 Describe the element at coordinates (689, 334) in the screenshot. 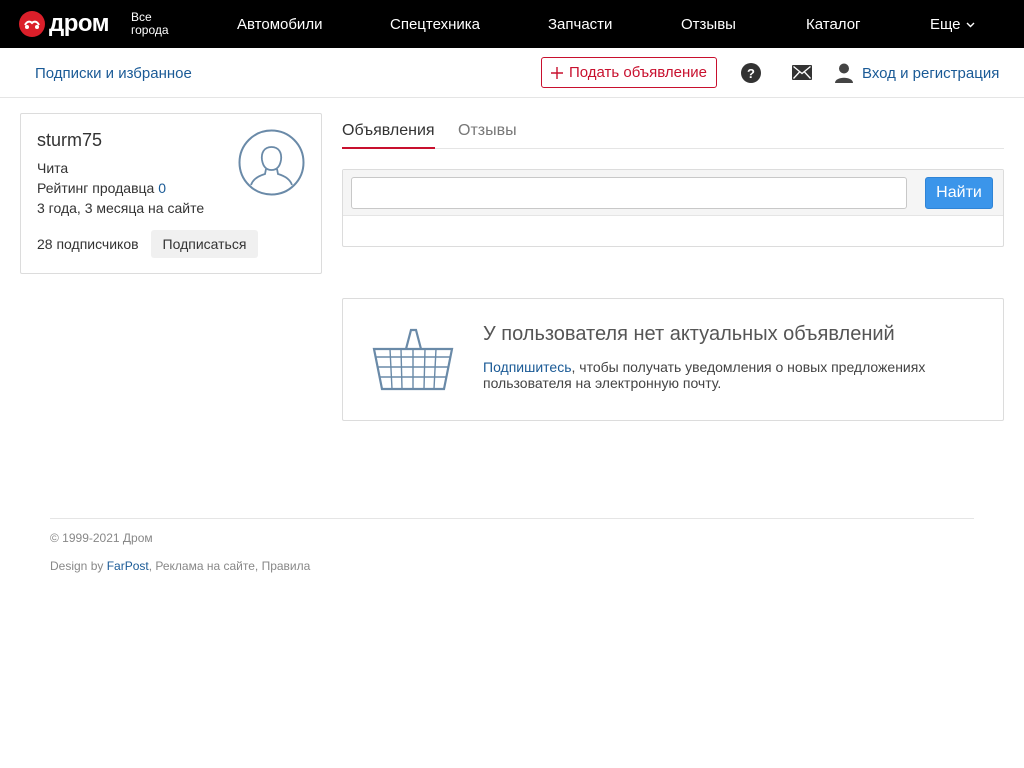

I see `no-ads-title: У пользователя нет актуальных объявлений` at that location.